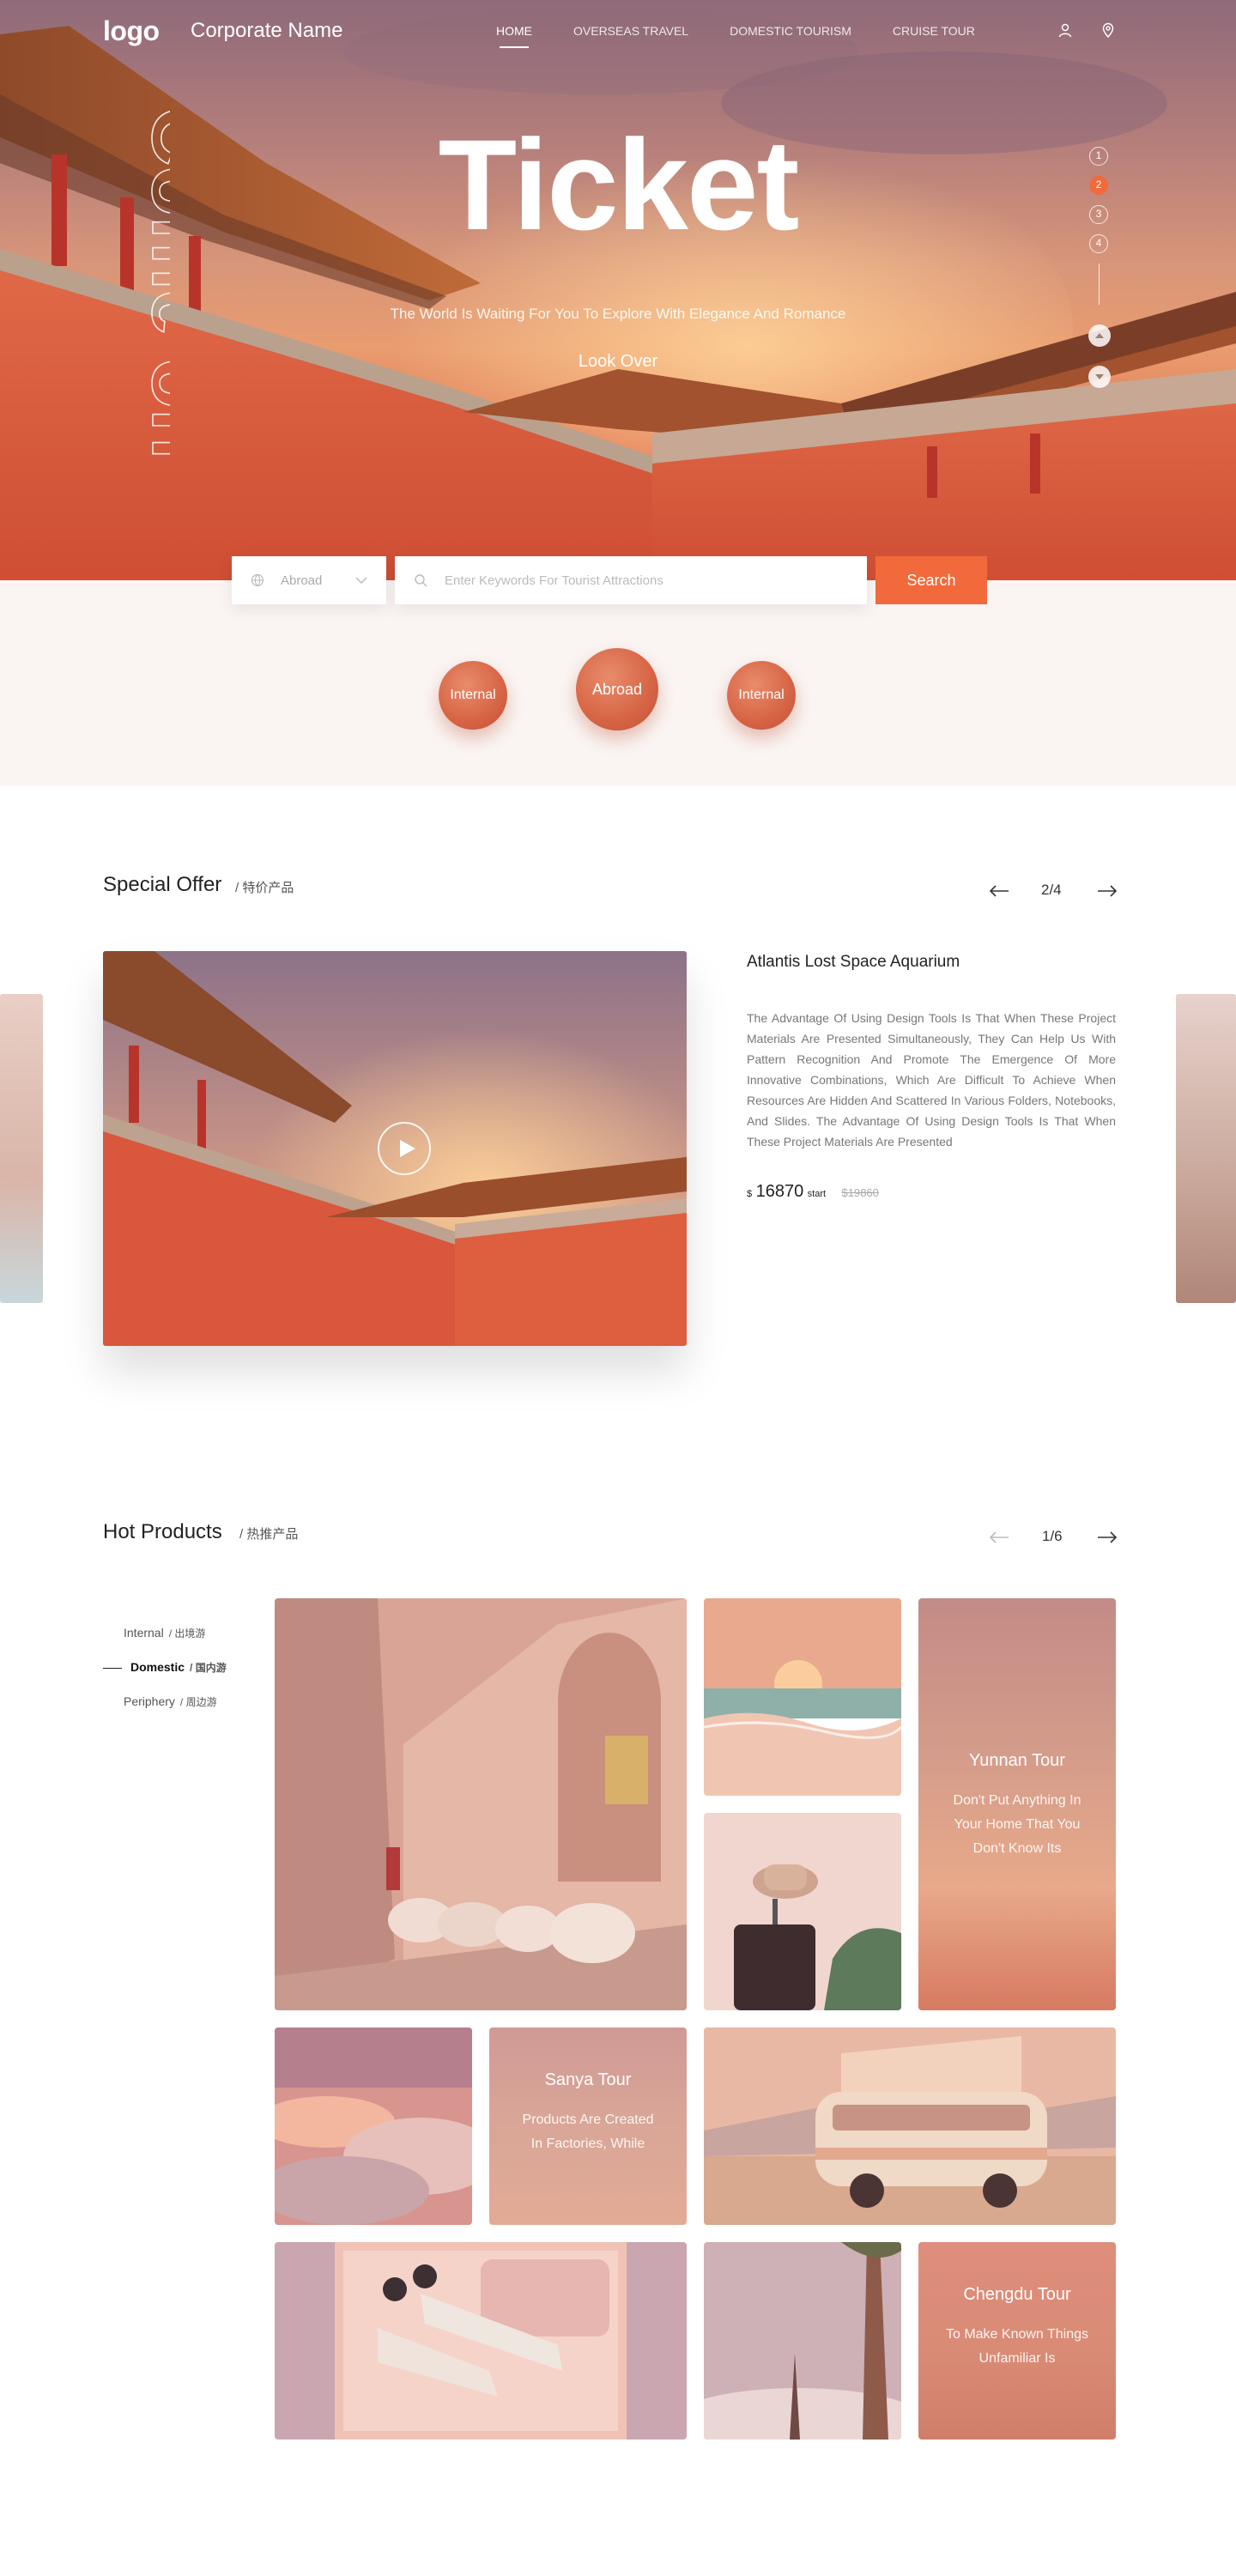  I want to click on next-offer-peek, so click(1206, 1148).